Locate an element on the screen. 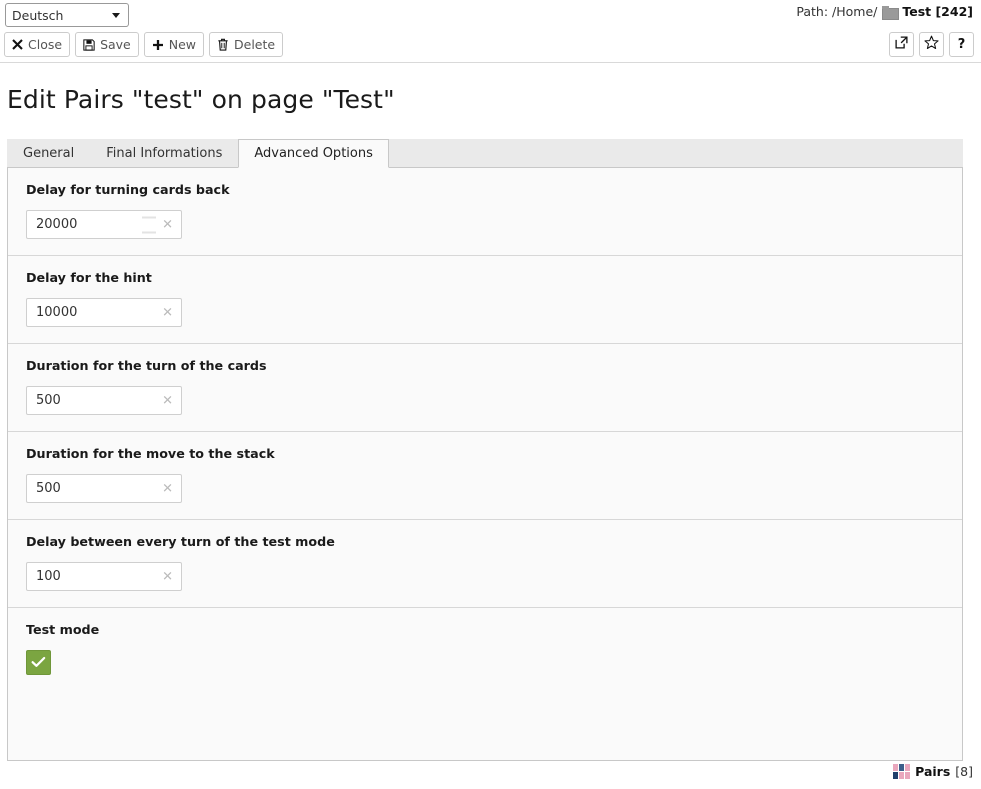  checkmark-icon is located at coordinates (38, 662).